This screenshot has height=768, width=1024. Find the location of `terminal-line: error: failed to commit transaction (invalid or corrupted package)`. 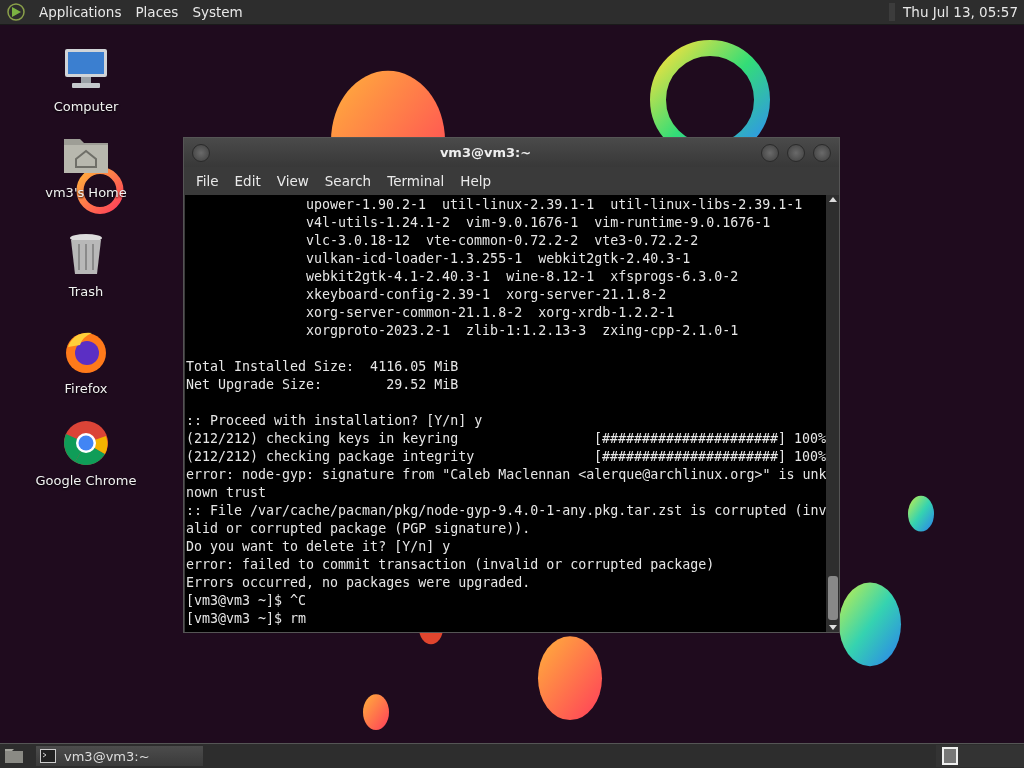

terminal-line: error: failed to commit transaction (invalid or corrupted package) is located at coordinates (450, 565).